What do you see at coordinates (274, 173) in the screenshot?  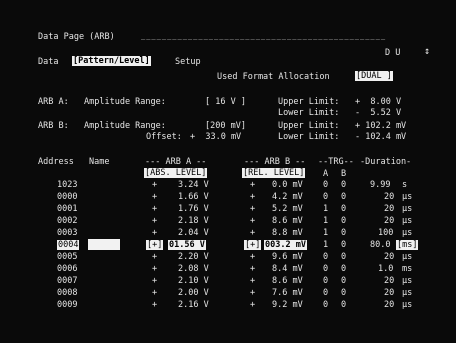 I see `arb-b-mode-field: [REL. LEVEL]` at bounding box center [274, 173].